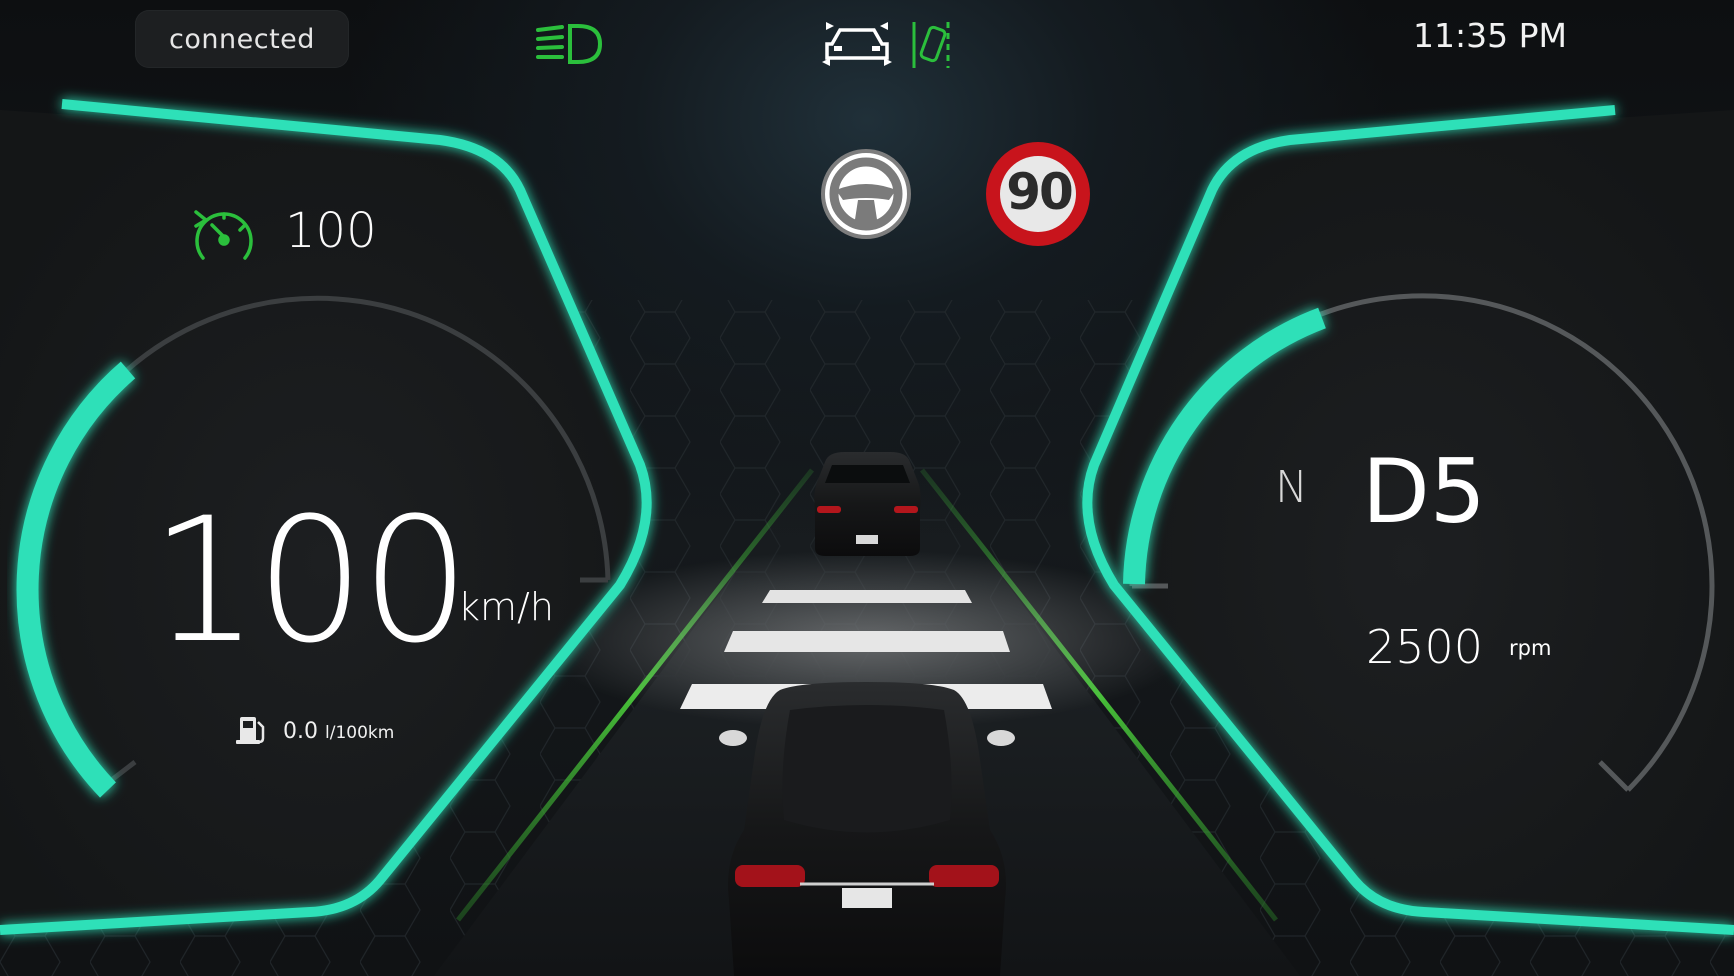  What do you see at coordinates (310, 580) in the screenshot?
I see `current-speed: 100` at bounding box center [310, 580].